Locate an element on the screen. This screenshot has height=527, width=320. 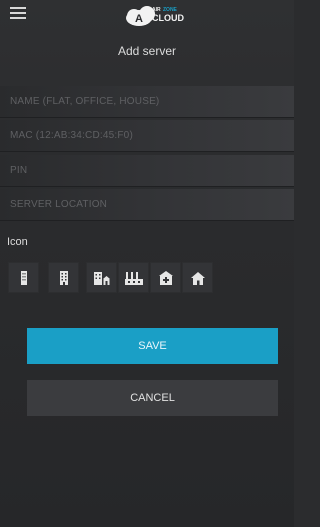
hamburger-menu-icon is located at coordinates (18, 13).